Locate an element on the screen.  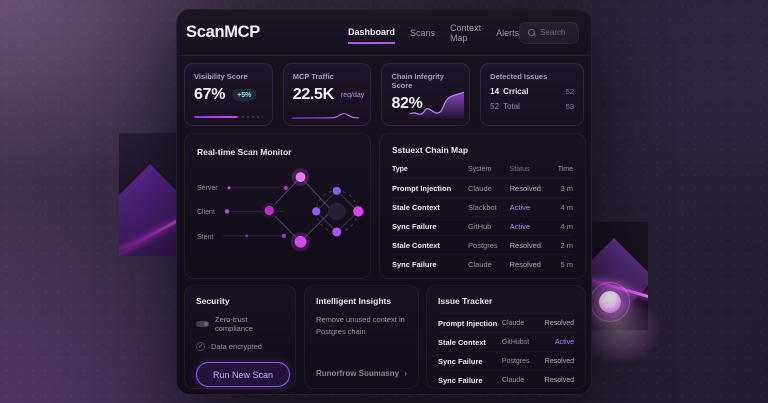
background-panel-left is located at coordinates (147, 194).